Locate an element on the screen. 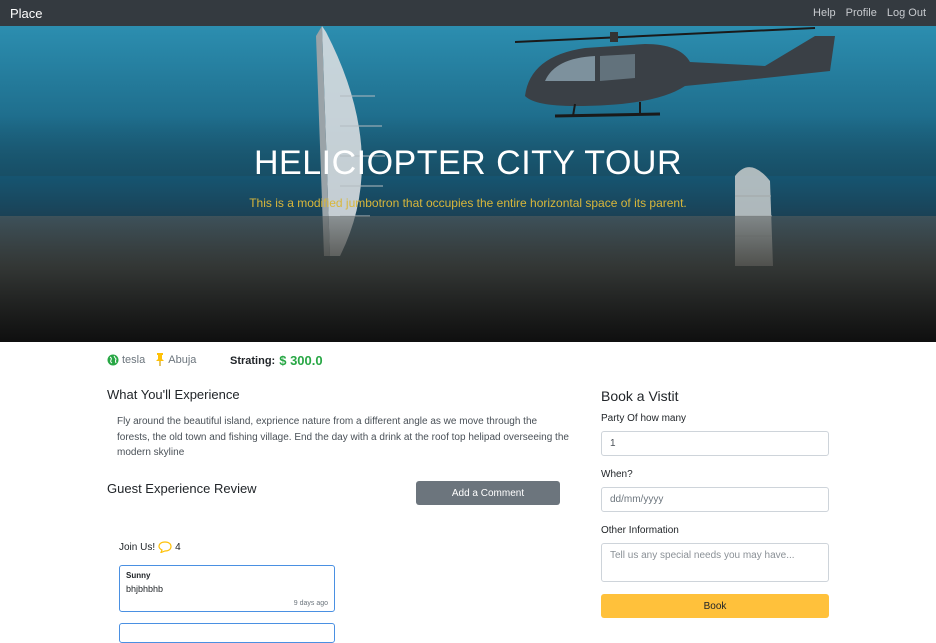 The image size is (936, 643). navbar: Place Help Profile Log Out is located at coordinates (468, 13).